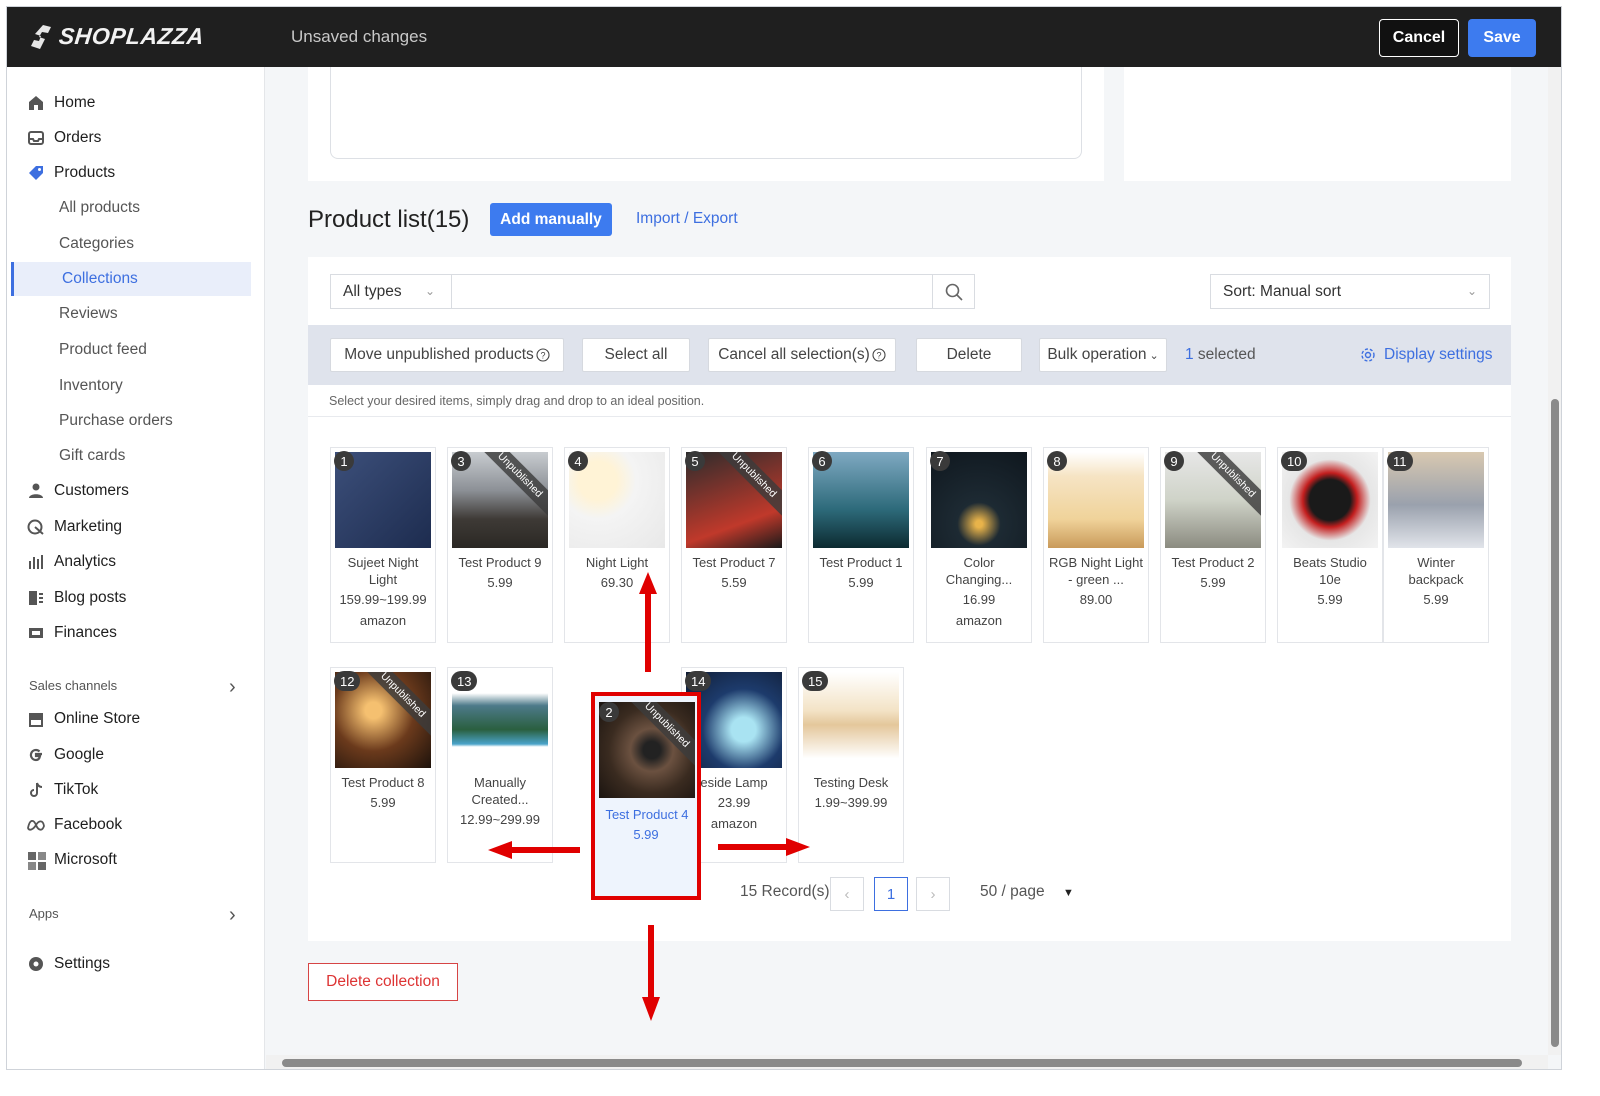 This screenshot has height=1096, width=1600. Describe the element at coordinates (1096, 599) in the screenshot. I see `product-price: 89.00` at that location.